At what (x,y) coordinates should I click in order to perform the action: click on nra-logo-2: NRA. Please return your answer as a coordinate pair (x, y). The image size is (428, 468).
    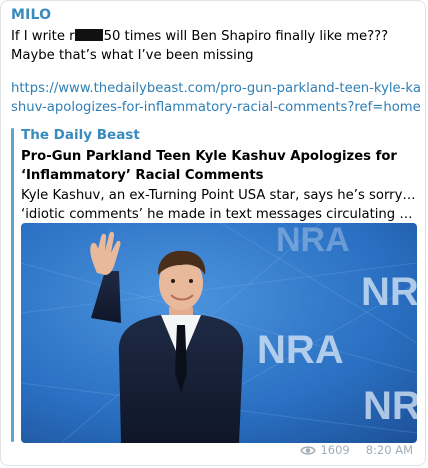
    Looking at the image, I should click on (389, 292).